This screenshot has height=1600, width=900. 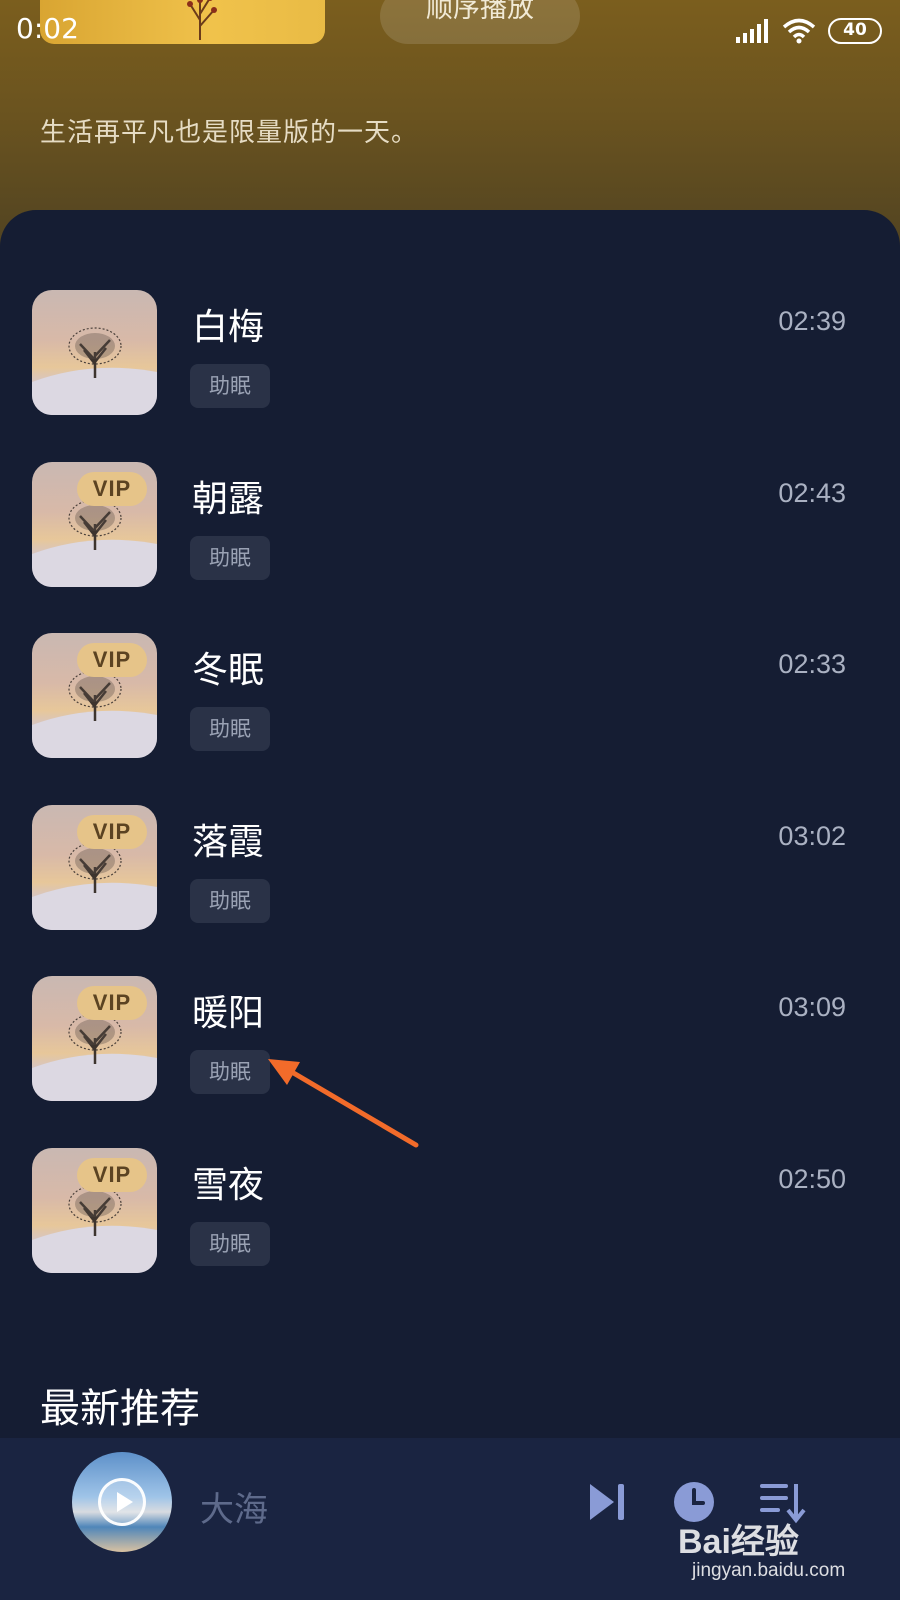 What do you see at coordinates (182, 22) in the screenshot?
I see `banner-cover-image` at bounding box center [182, 22].